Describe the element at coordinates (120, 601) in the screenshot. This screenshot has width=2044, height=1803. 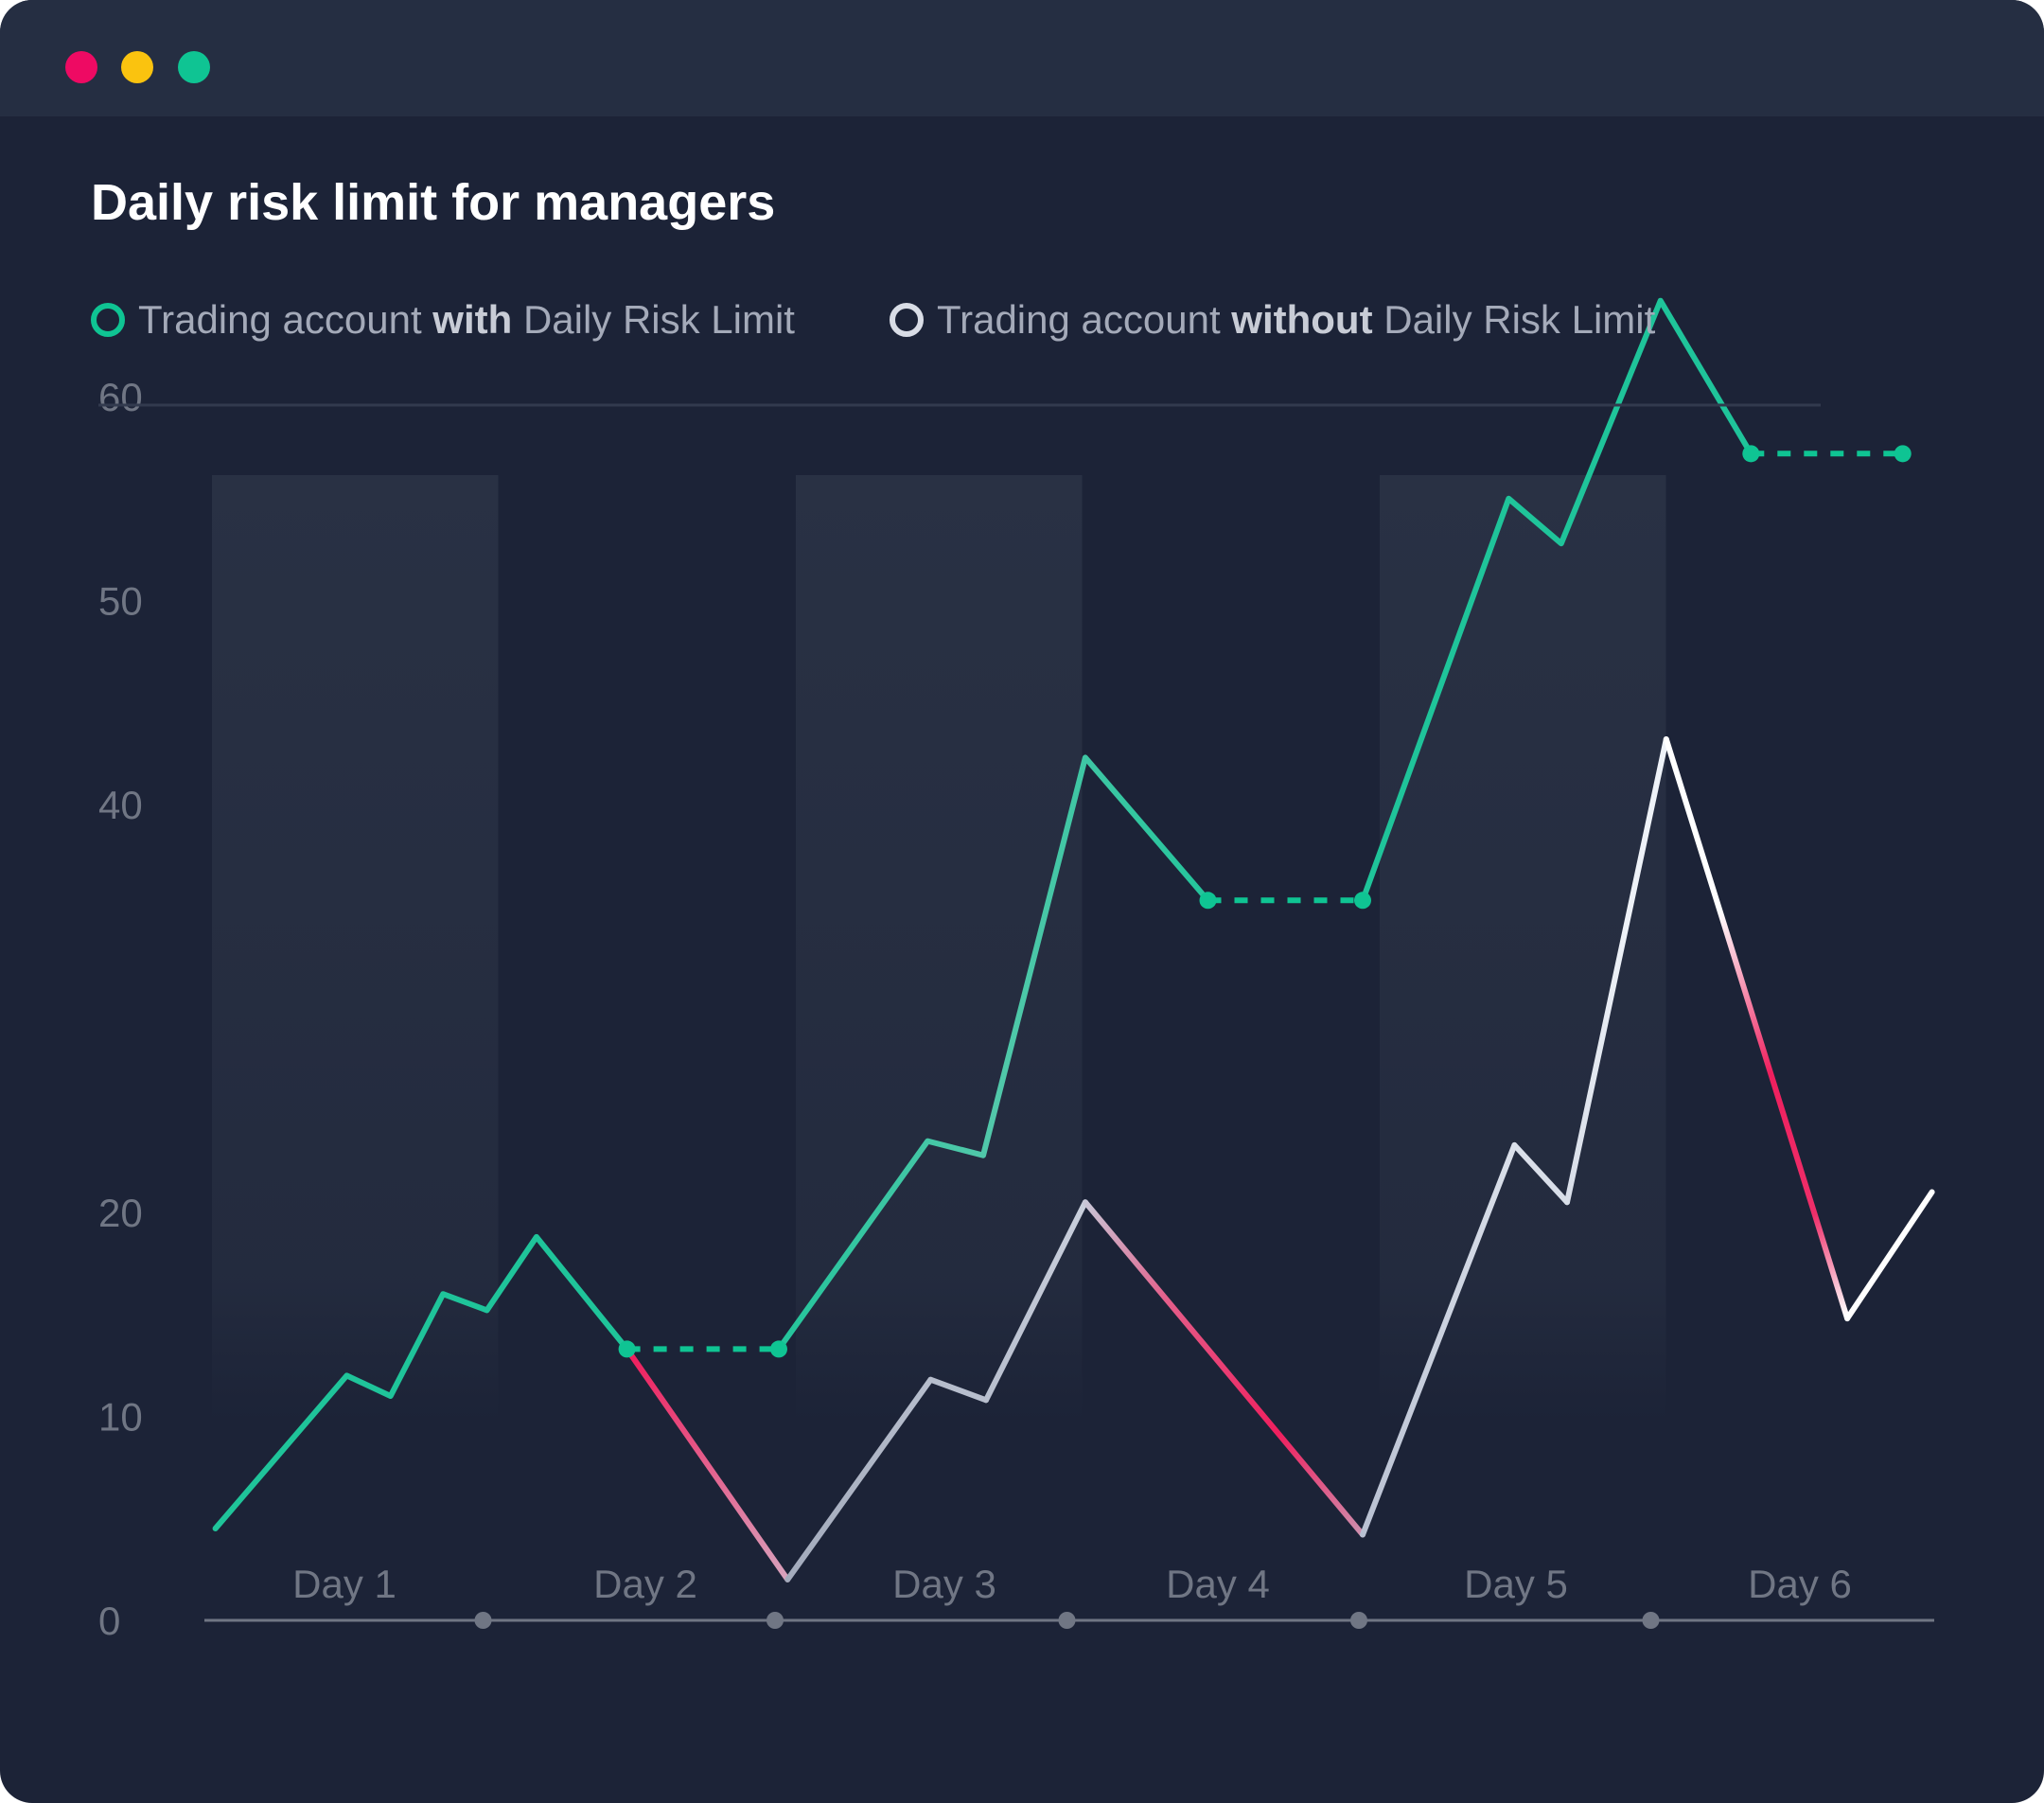
I see `y-tick-label: 50` at that location.